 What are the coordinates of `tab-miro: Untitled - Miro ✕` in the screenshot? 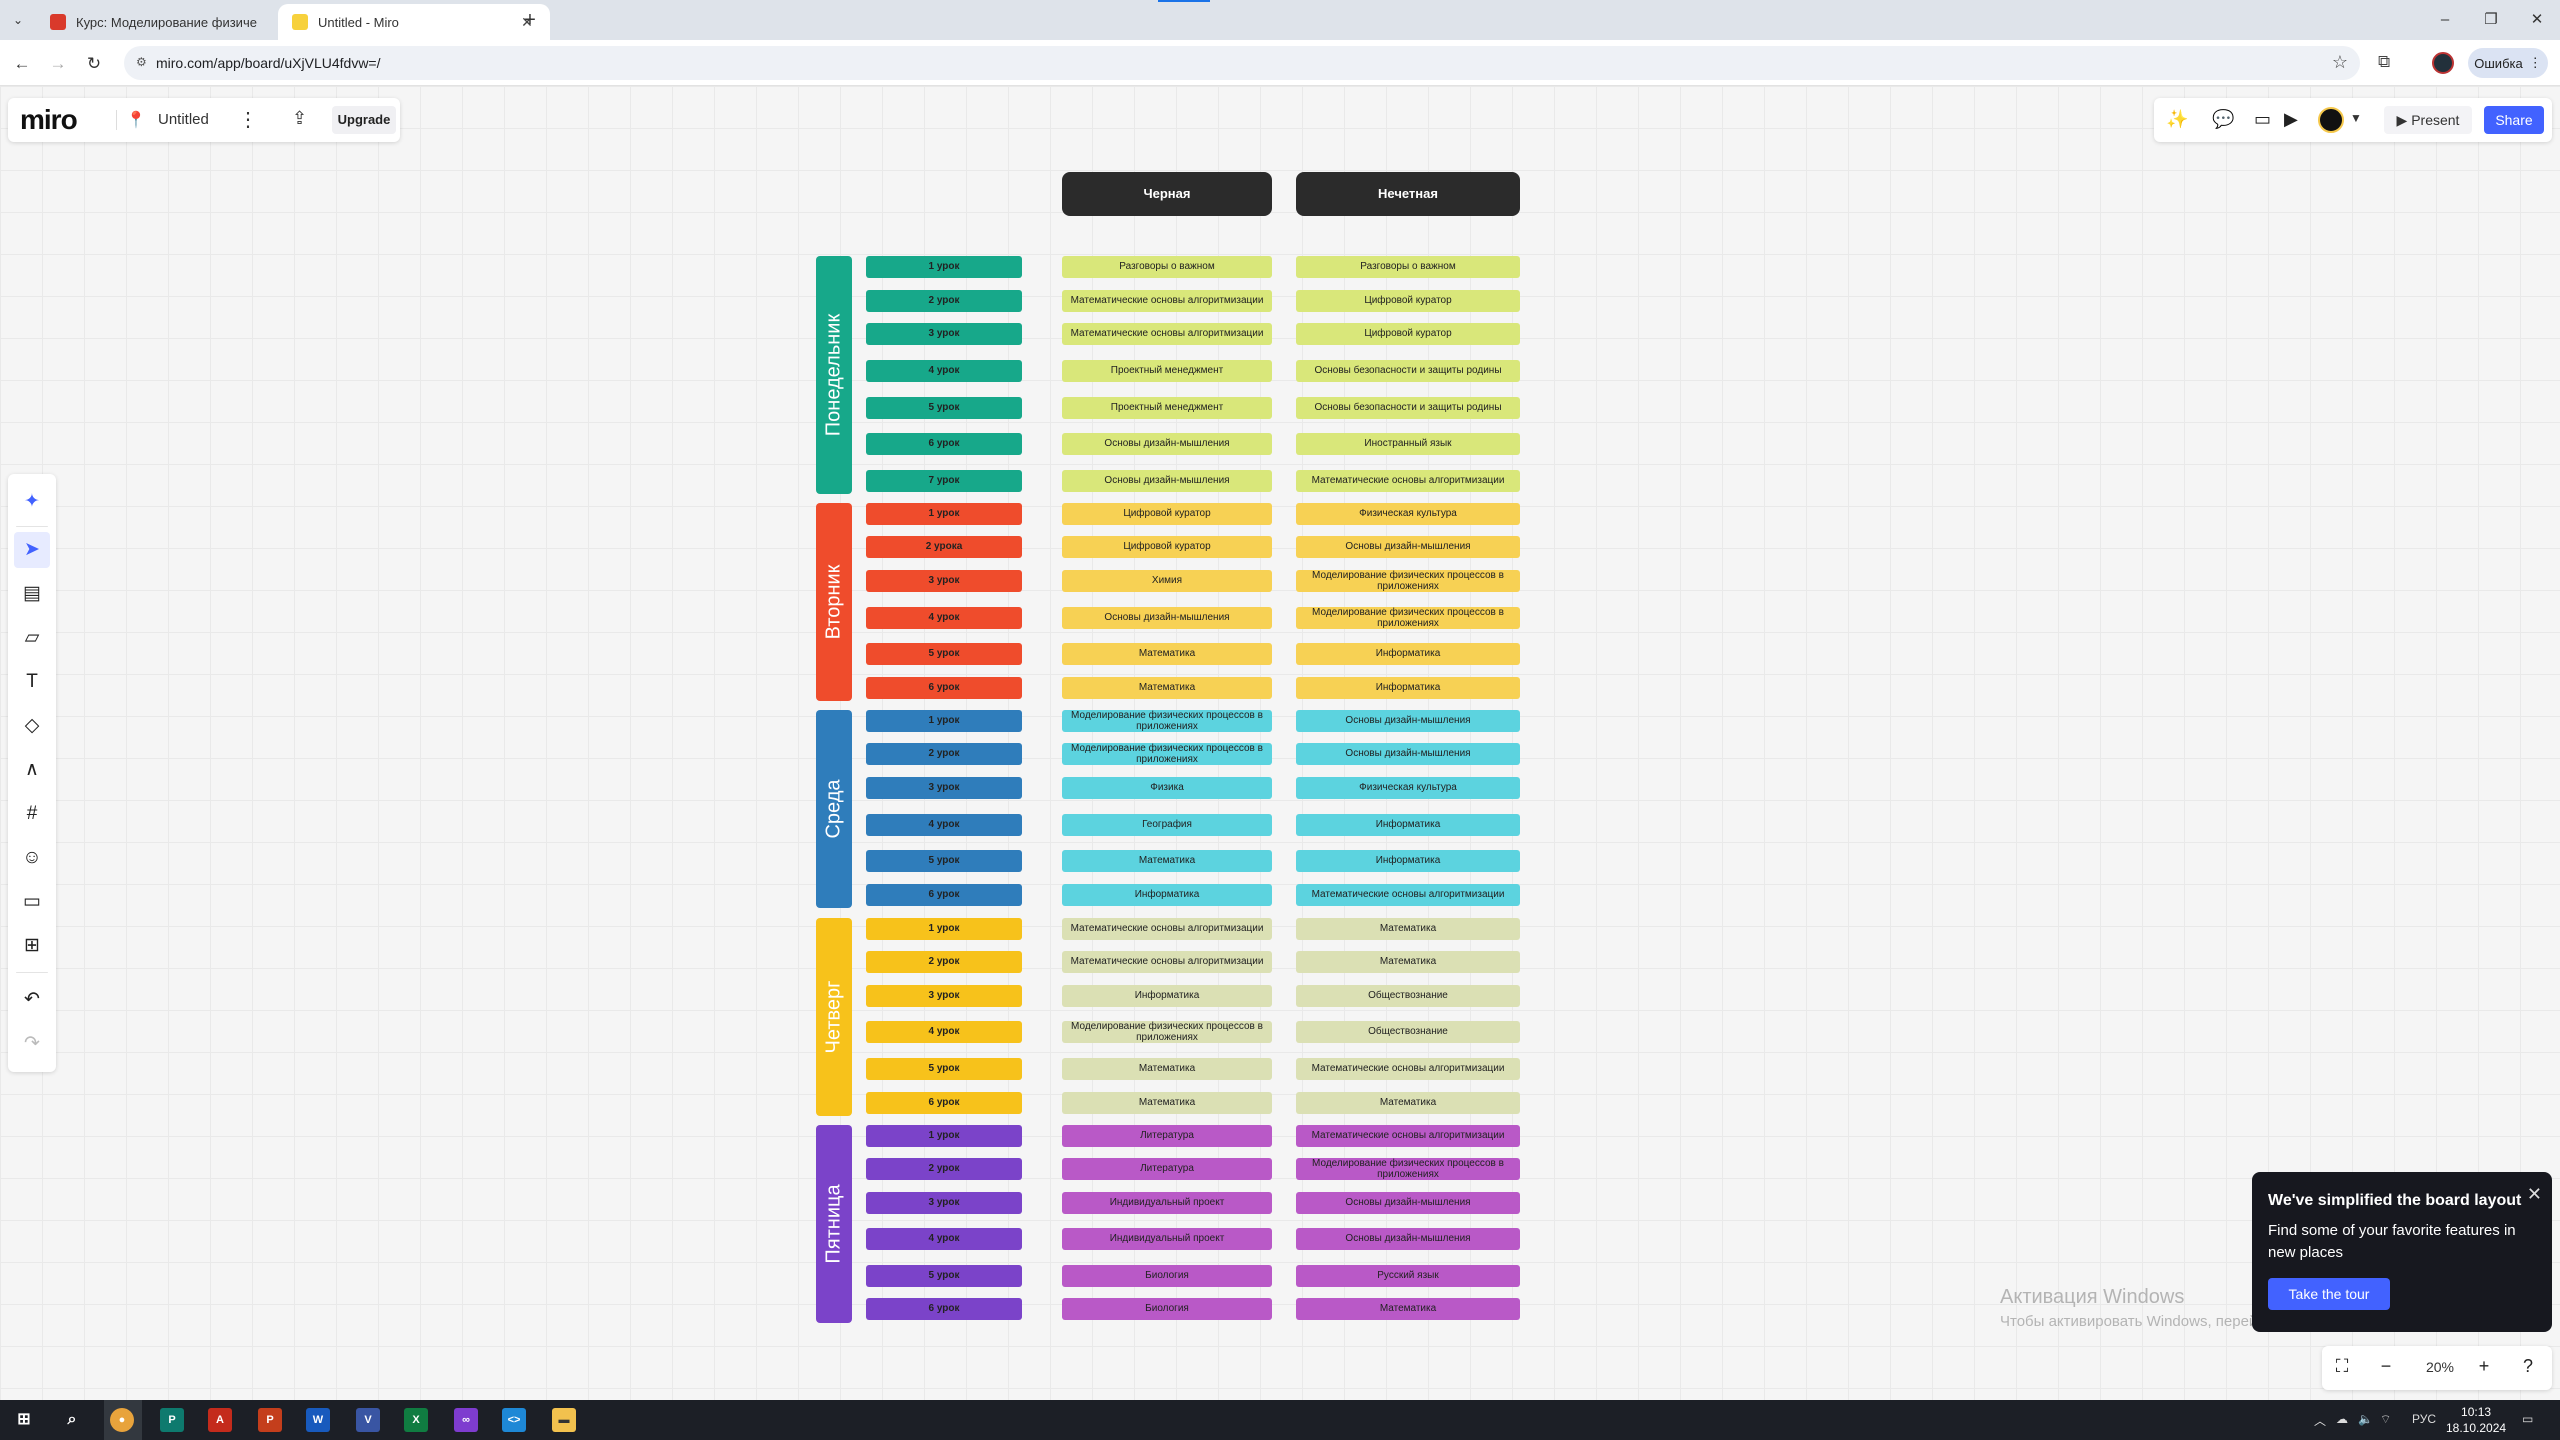 It's located at (414, 22).